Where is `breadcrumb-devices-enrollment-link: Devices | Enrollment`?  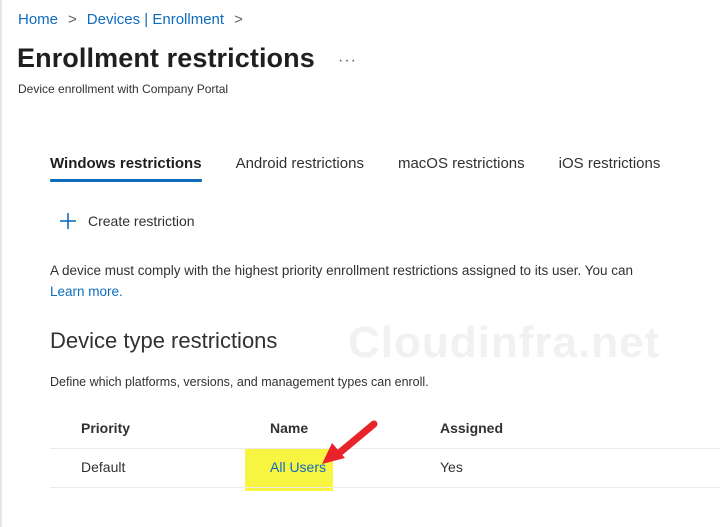 breadcrumb-devices-enrollment-link: Devices | Enrollment is located at coordinates (155, 19).